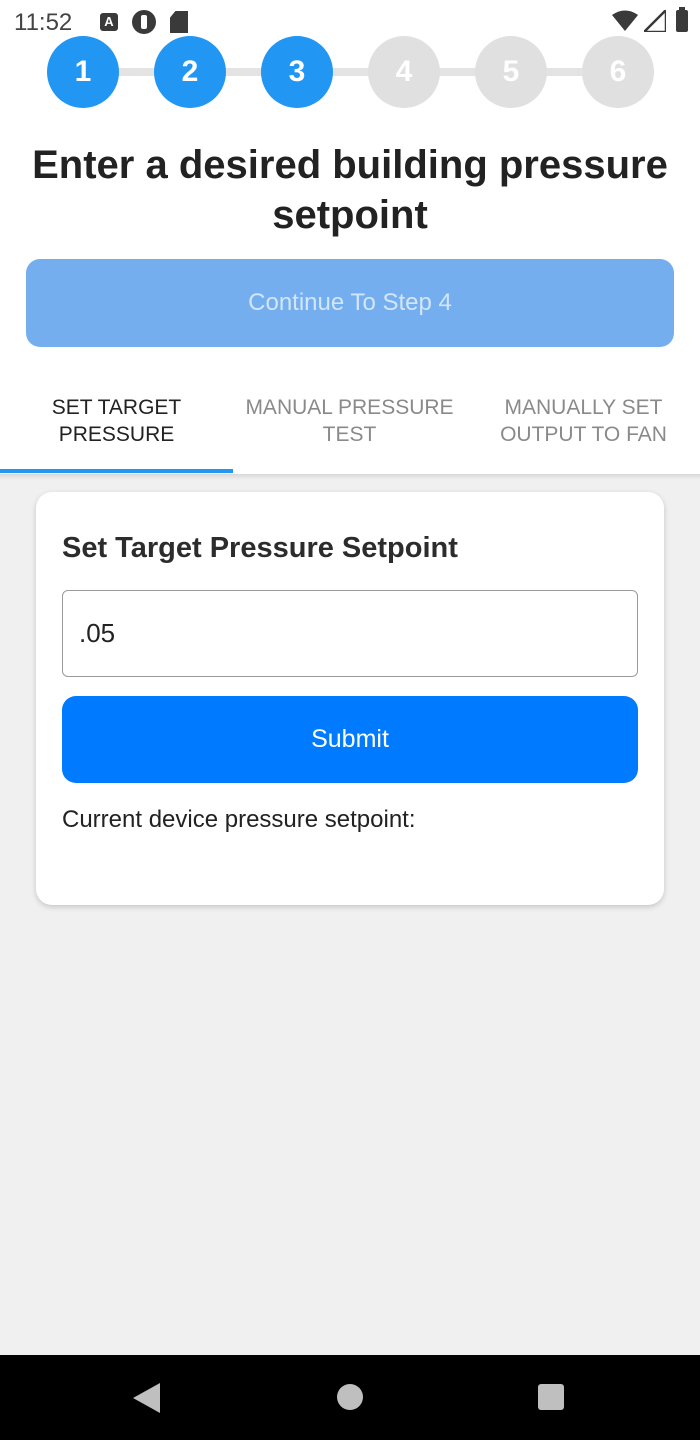  Describe the element at coordinates (682, 19) in the screenshot. I see `battery-icon` at that location.